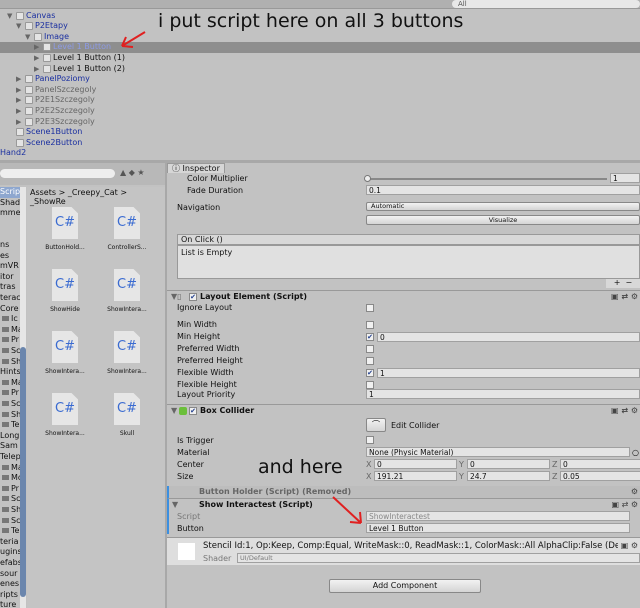  I want to click on red-arrow-bottom, so click(347, 510).